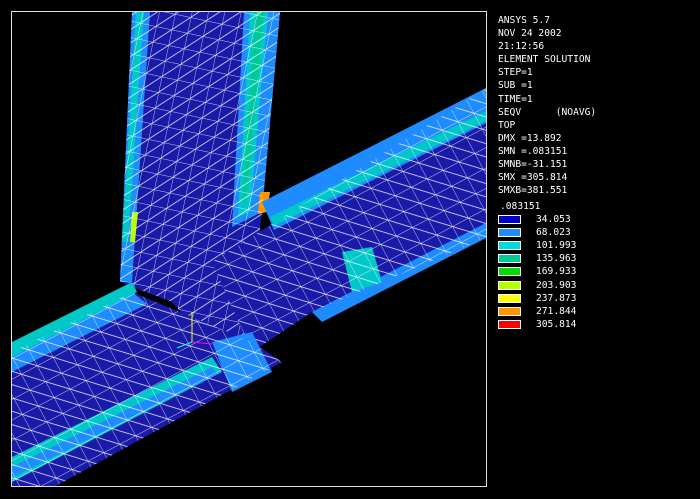 The width and height of the screenshot is (700, 499). Describe the element at coordinates (530, 138) in the screenshot. I see `info-line: DMX =13.892` at that location.